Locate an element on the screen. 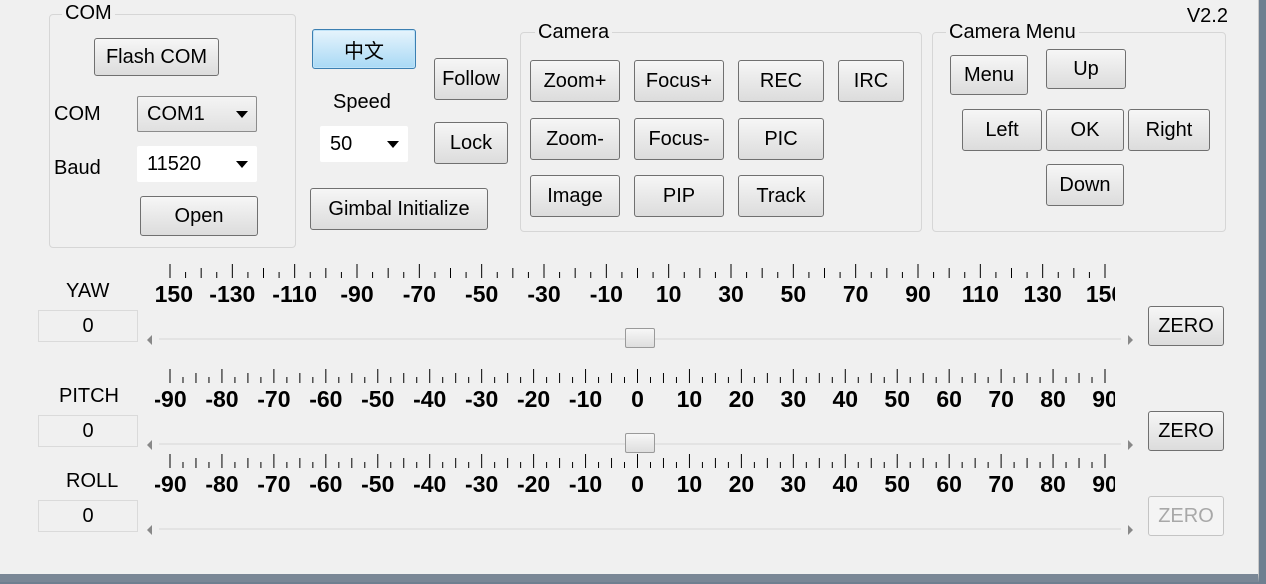 This screenshot has width=1266, height=584. scale-tick-label: 110 is located at coordinates (980, 294).